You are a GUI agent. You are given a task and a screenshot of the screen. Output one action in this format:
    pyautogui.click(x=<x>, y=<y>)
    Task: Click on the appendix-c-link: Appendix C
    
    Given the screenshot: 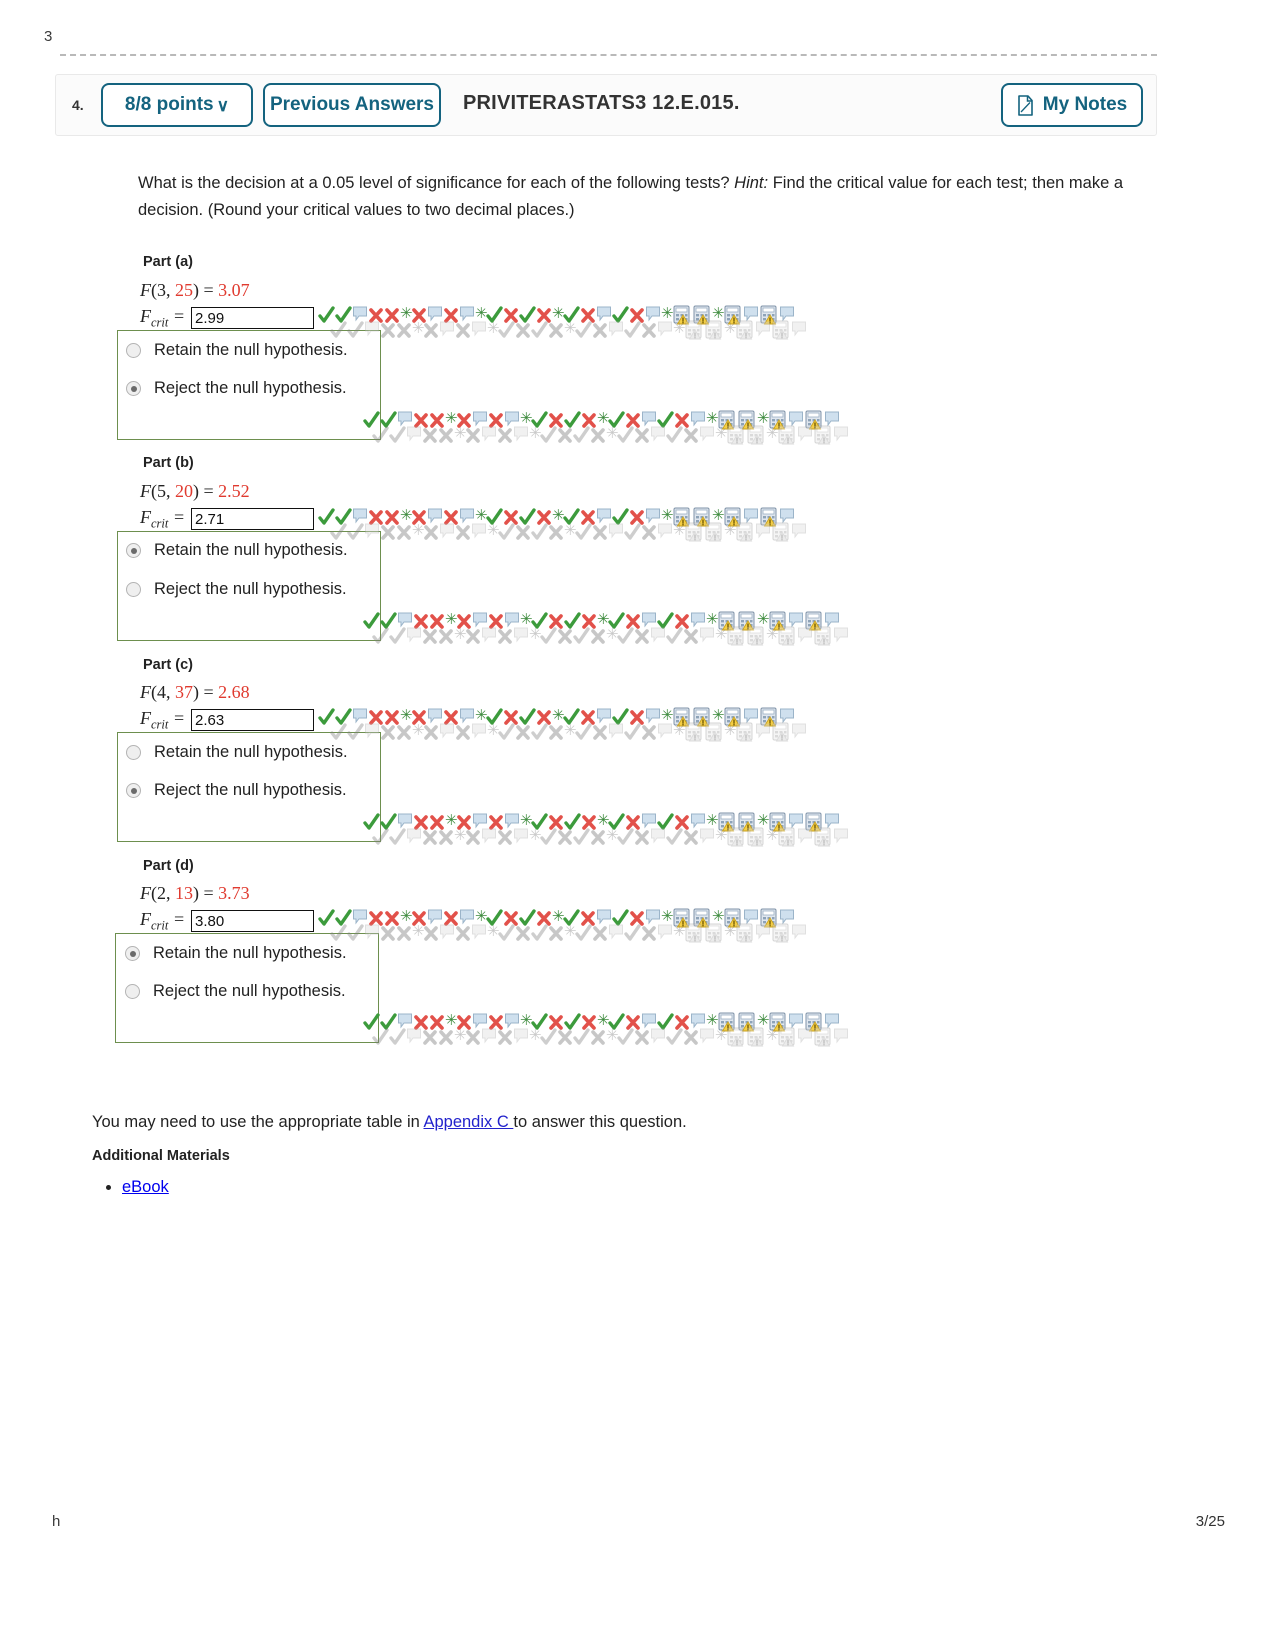 What is the action you would take?
    pyautogui.click(x=468, y=1122)
    